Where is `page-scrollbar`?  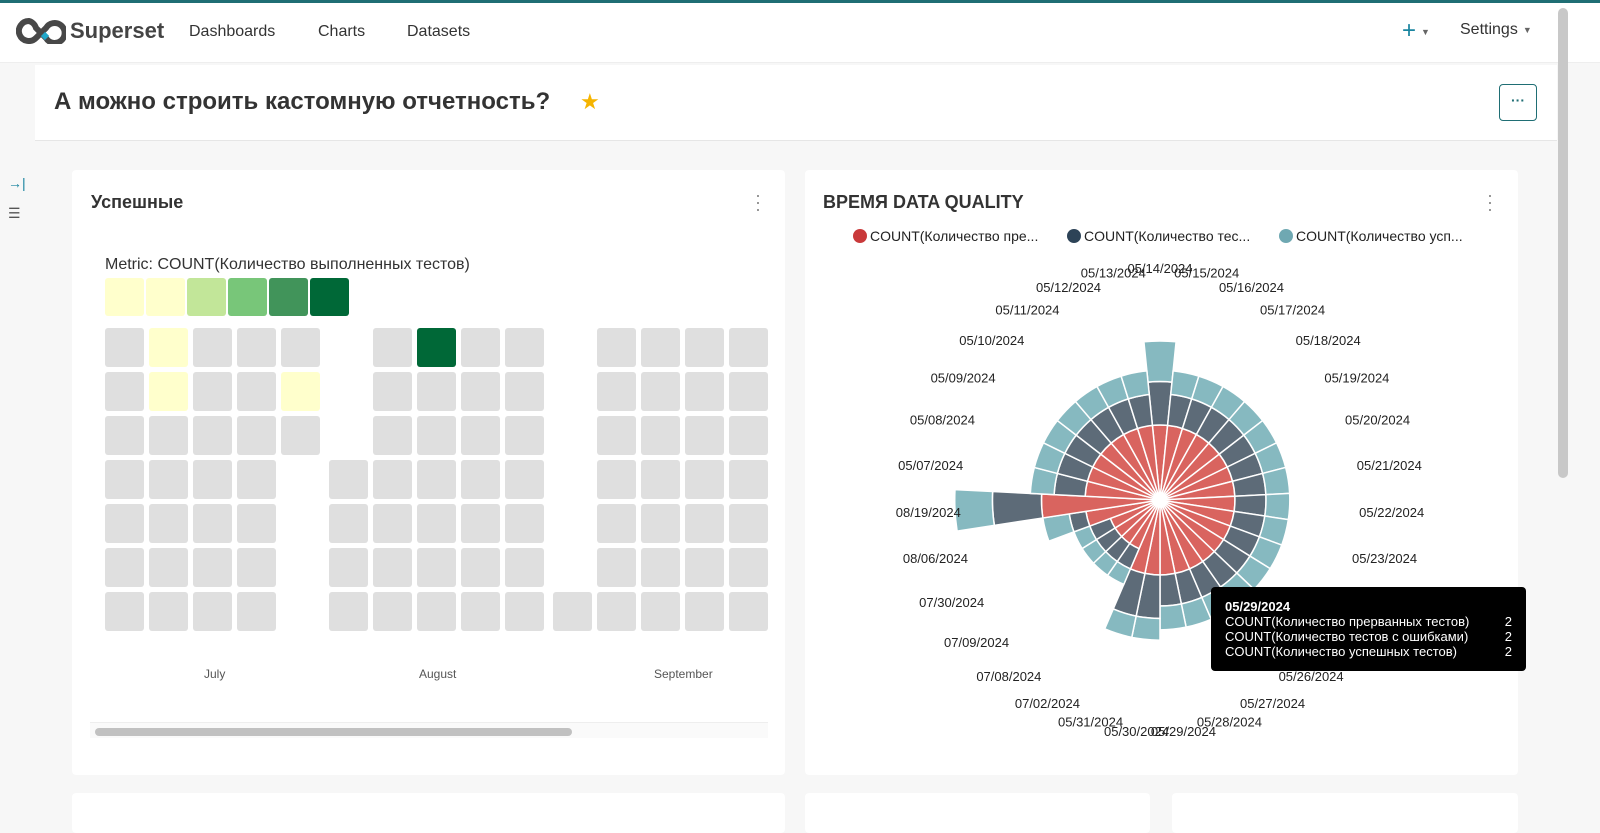 page-scrollbar is located at coordinates (1563, 243).